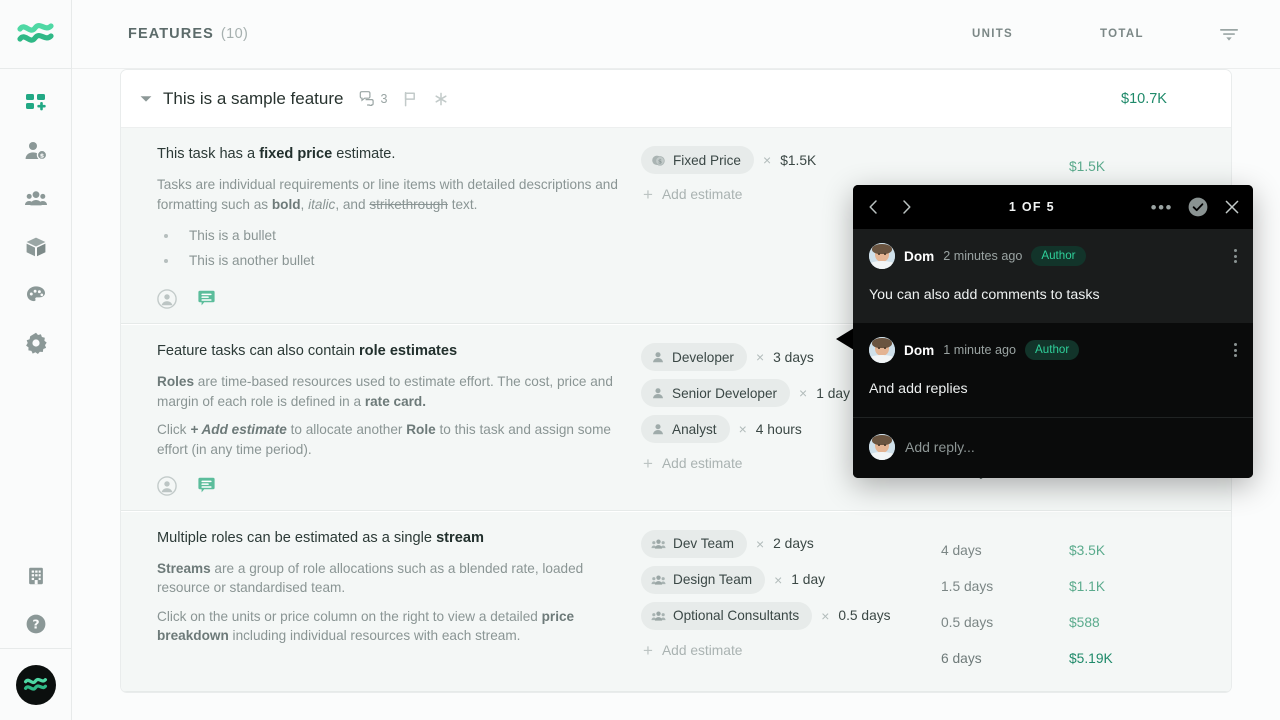  I want to click on estimate-units: 0.5 days, so click(967, 622).